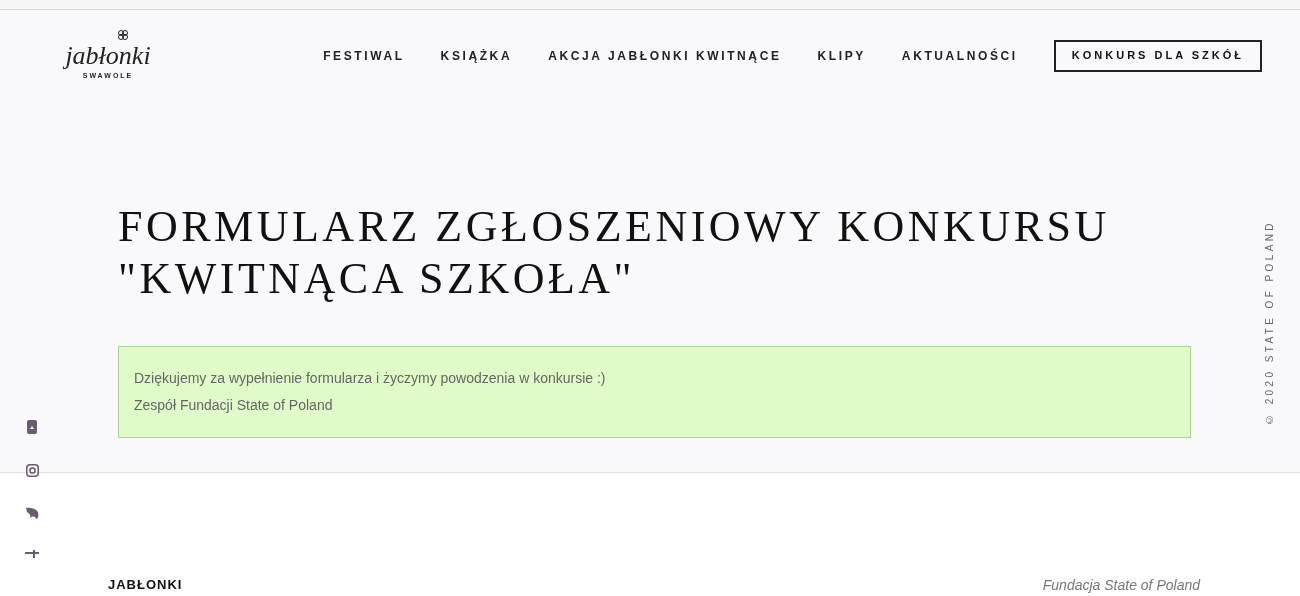 The height and width of the screenshot is (596, 1300). Describe the element at coordinates (123, 35) in the screenshot. I see `flower-icon` at that location.